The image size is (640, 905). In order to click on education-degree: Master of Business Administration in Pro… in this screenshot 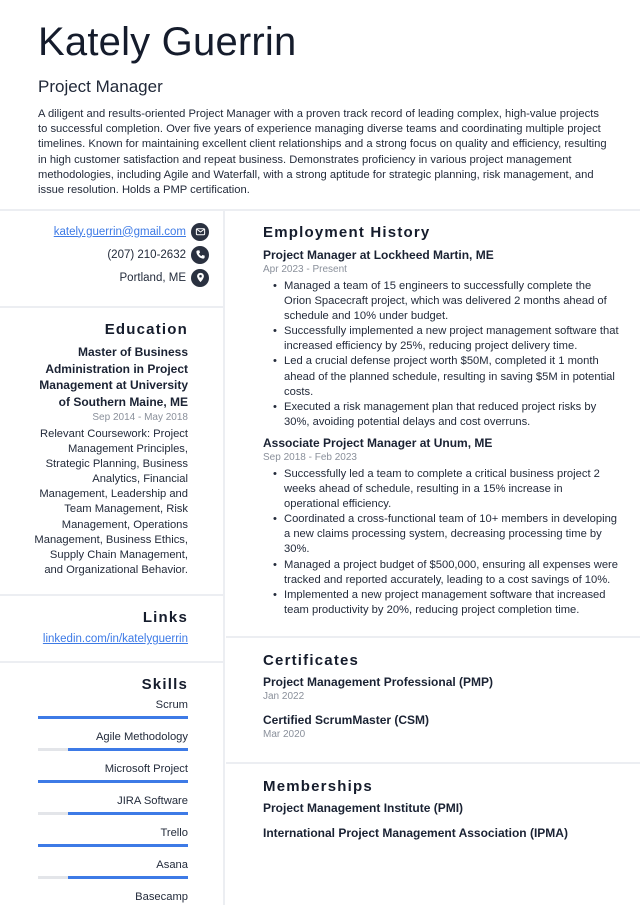, I will do `click(113, 377)`.